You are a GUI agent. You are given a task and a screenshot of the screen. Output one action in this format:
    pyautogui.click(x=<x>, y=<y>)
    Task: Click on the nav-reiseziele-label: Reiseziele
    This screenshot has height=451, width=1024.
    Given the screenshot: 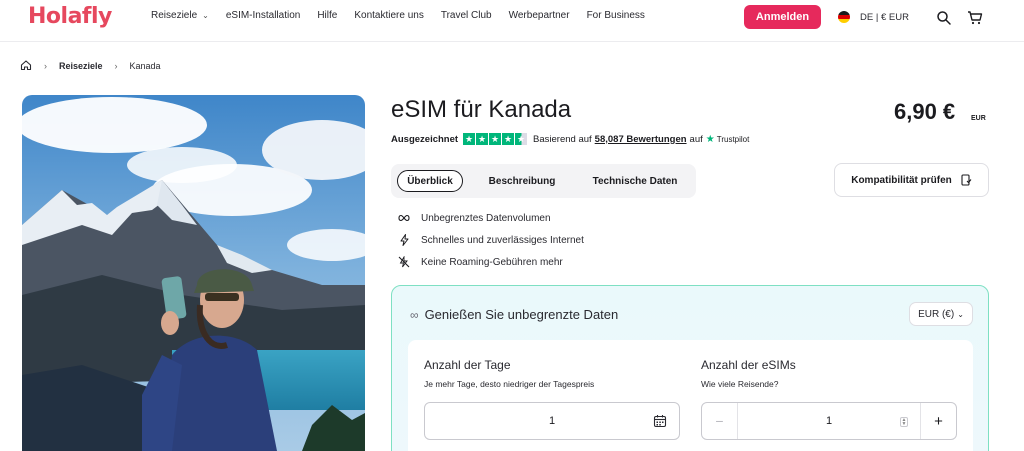 What is the action you would take?
    pyautogui.click(x=174, y=15)
    